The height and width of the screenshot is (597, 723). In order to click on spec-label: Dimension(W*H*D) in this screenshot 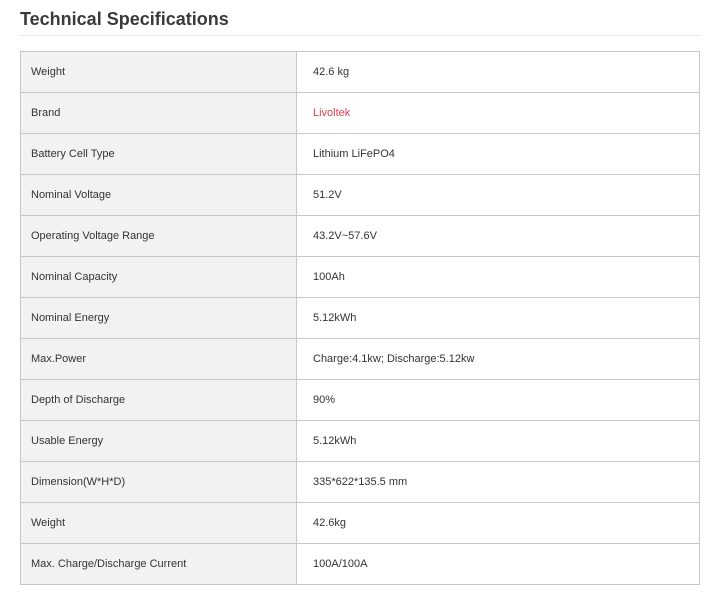, I will do `click(158, 482)`.